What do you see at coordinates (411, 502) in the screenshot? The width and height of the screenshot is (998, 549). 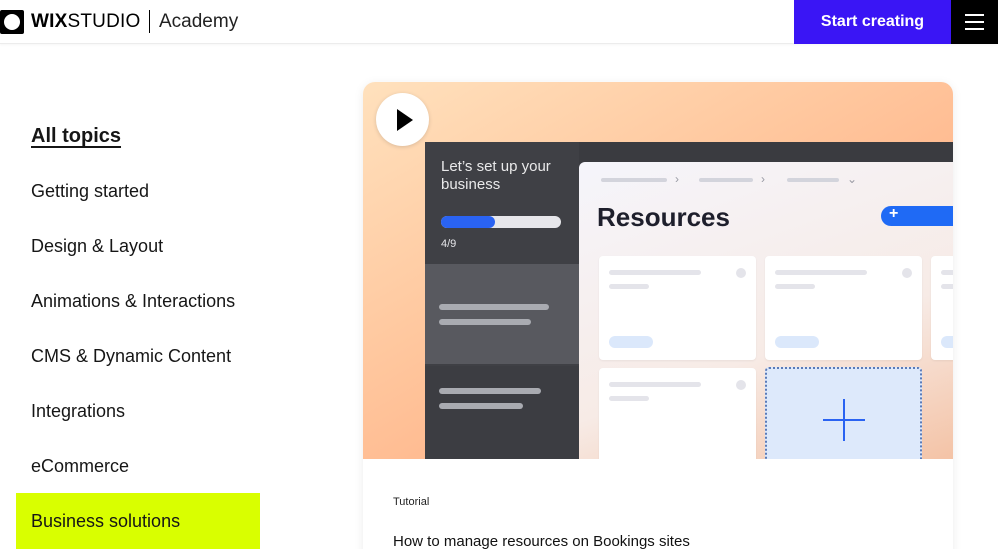 I see `card-category-label: Tutorial` at bounding box center [411, 502].